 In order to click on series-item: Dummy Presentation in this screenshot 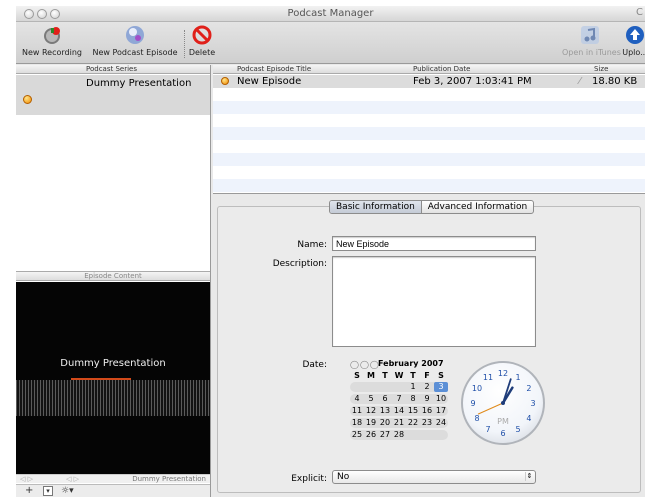, I will do `click(113, 95)`.